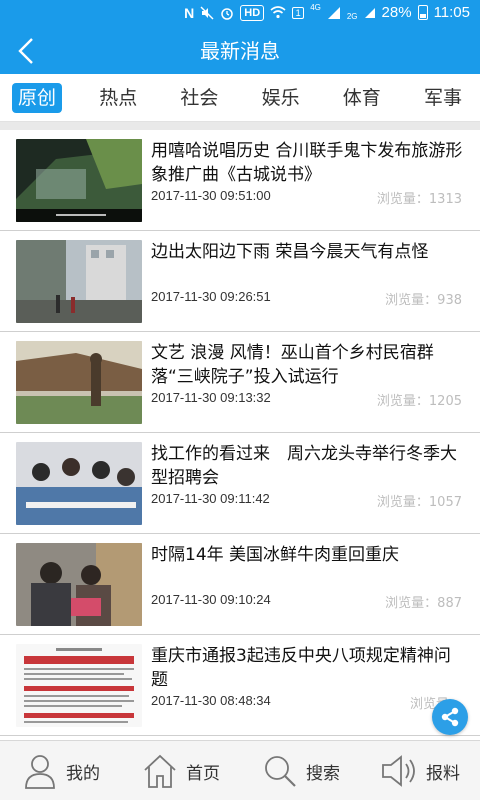  Describe the element at coordinates (352, 16) in the screenshot. I see `network-2g-label: 2G` at that location.